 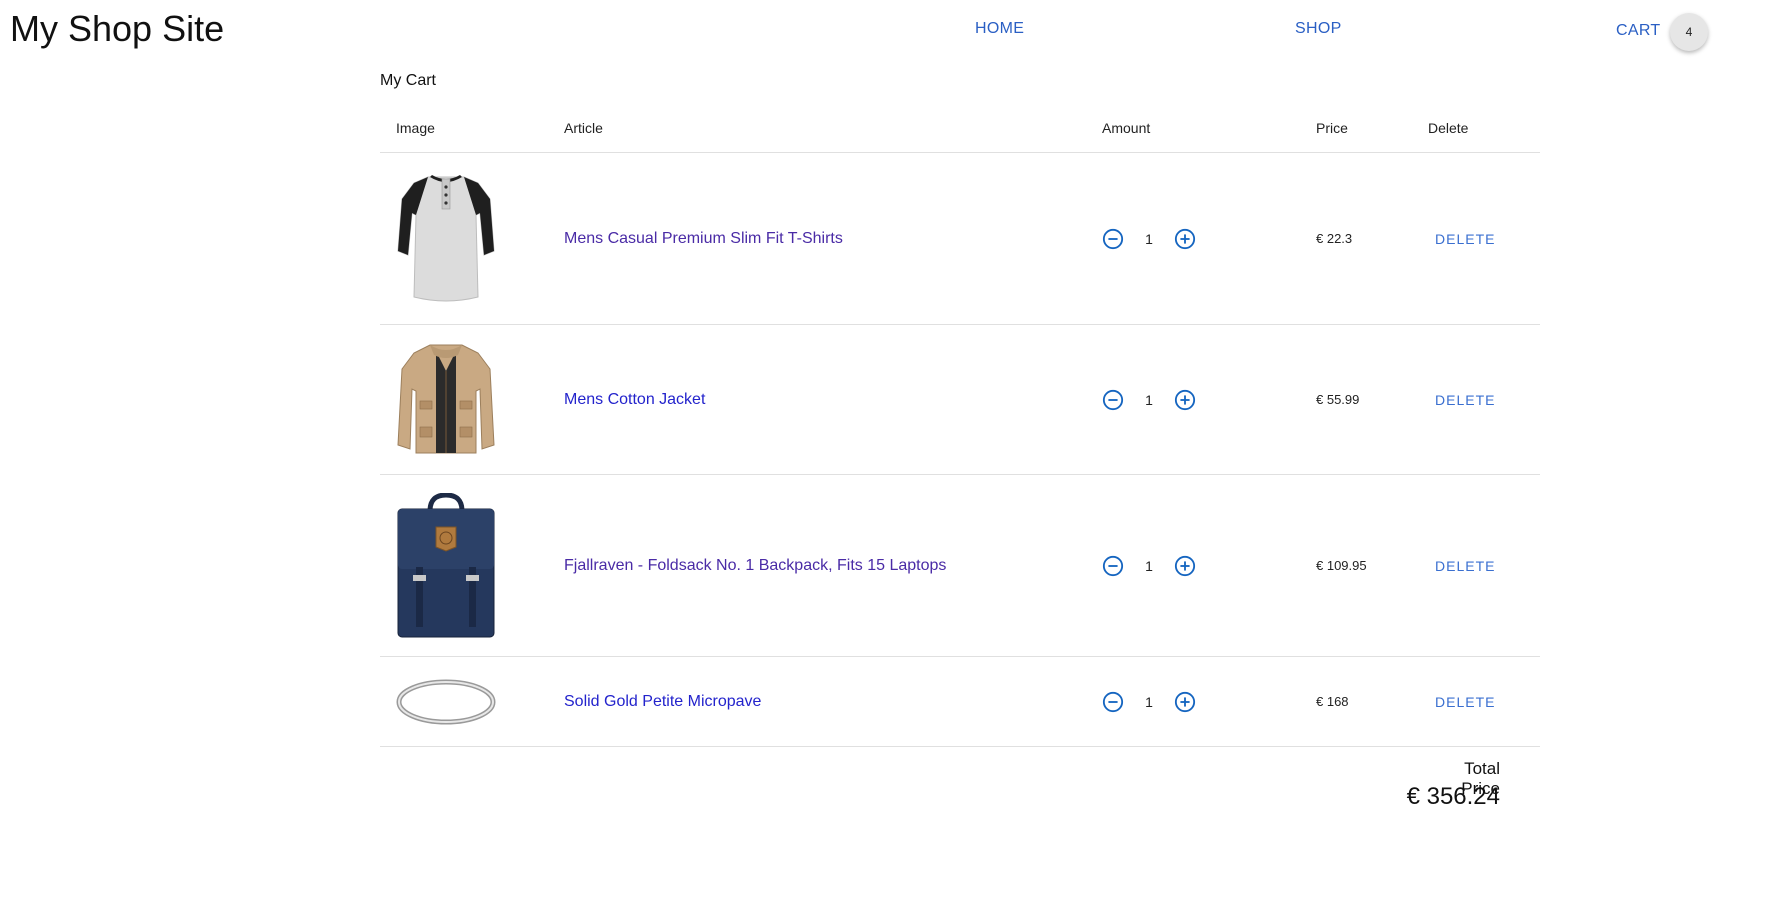 I want to click on jacket-image, so click(x=446, y=398).